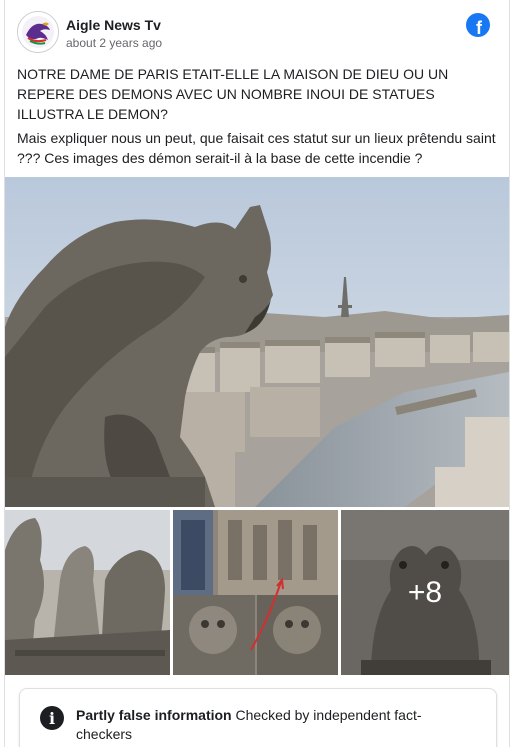  I want to click on post-photo-thumb-more: +8, so click(425, 592).